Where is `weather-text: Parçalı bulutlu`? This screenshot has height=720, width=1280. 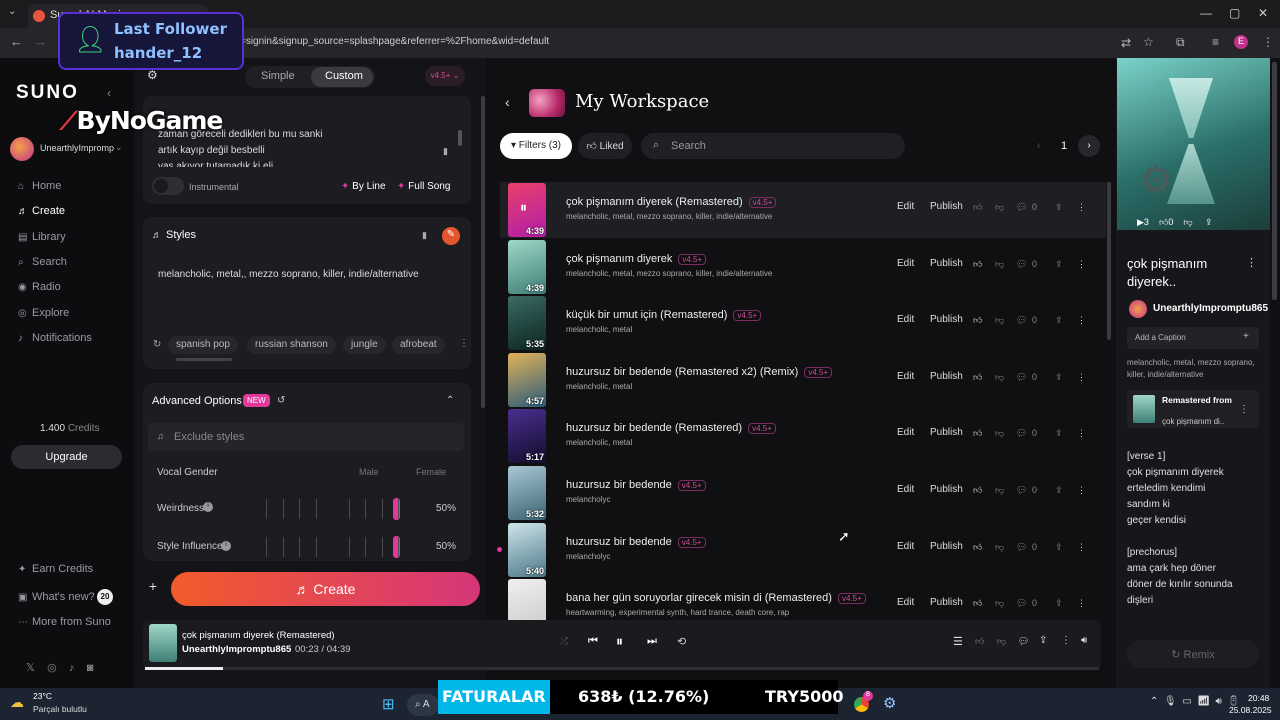
weather-text: Parçalı bulutlu is located at coordinates (60, 709).